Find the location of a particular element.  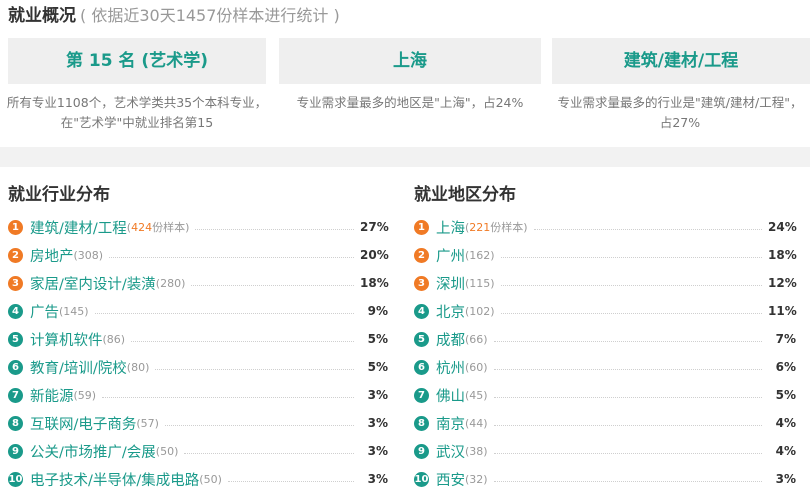

region-link: 上海 is located at coordinates (450, 227).